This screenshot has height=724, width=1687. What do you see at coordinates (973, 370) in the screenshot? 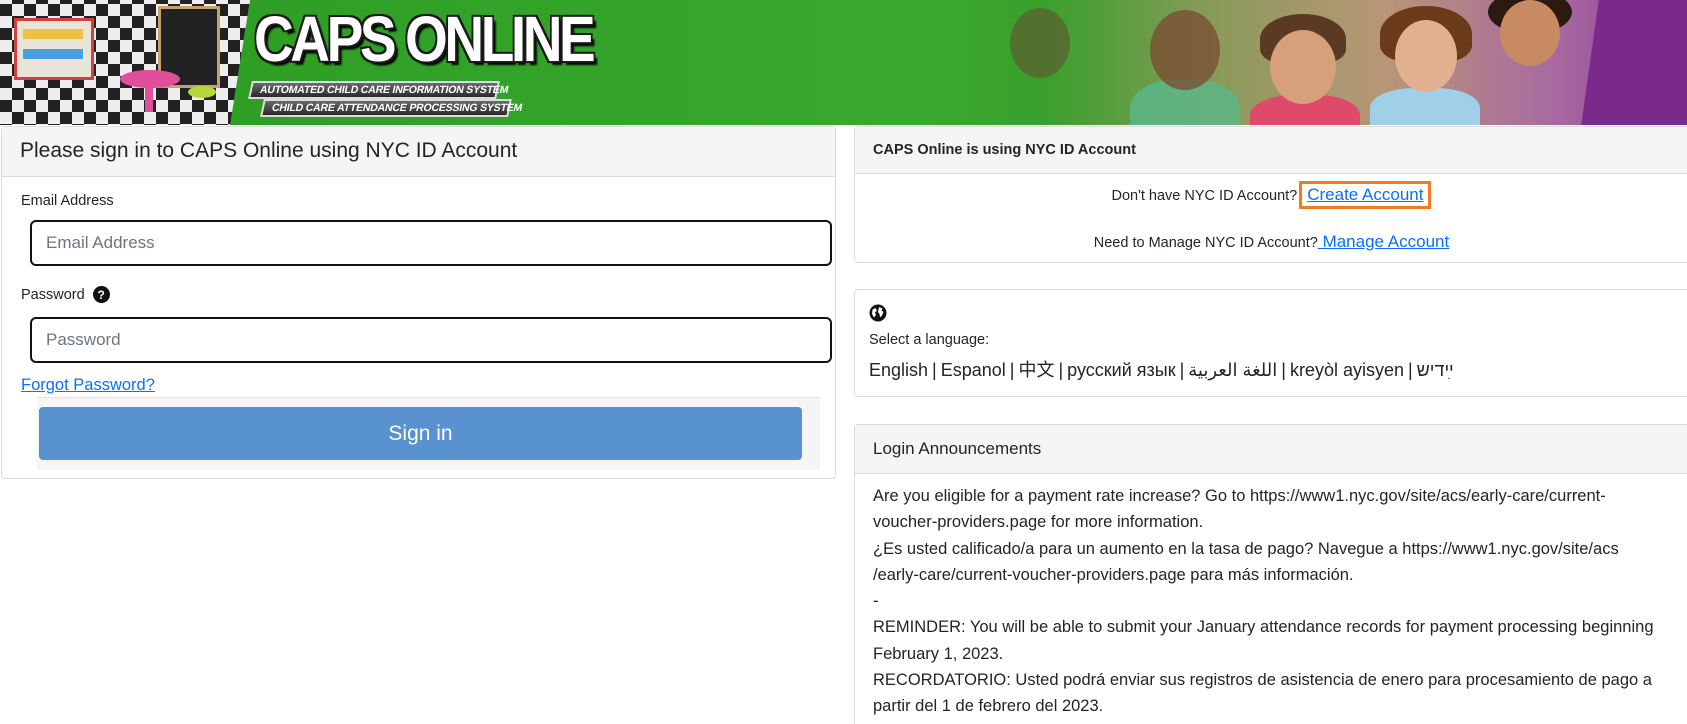
I see `language-option-espanol: Espanol` at bounding box center [973, 370].